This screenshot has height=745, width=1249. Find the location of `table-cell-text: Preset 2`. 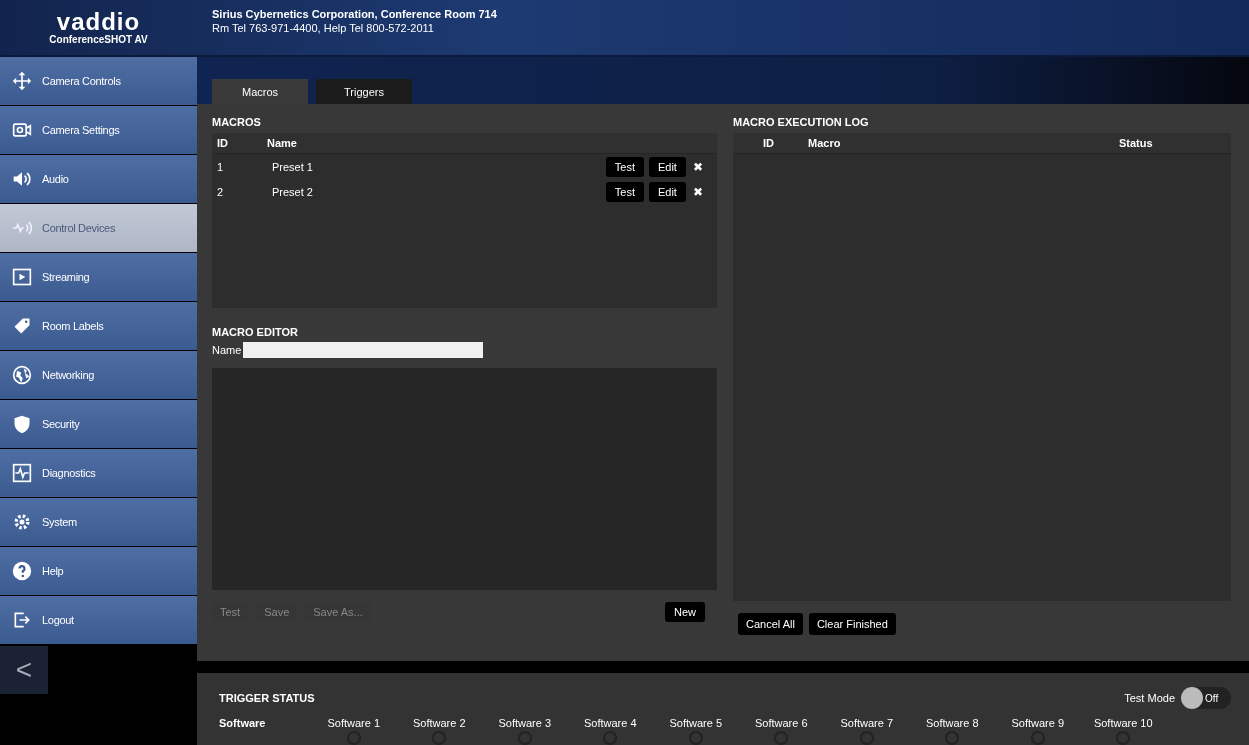

table-cell-text: Preset 2 is located at coordinates (293, 191).